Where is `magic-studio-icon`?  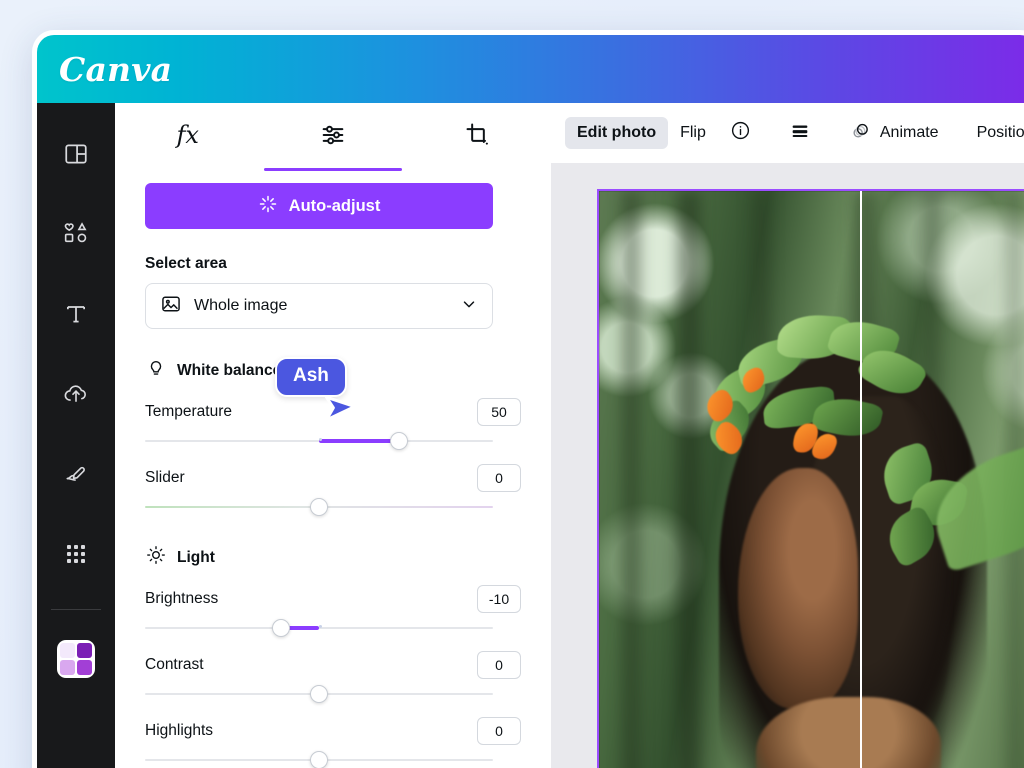
magic-studio-icon is located at coordinates (76, 659).